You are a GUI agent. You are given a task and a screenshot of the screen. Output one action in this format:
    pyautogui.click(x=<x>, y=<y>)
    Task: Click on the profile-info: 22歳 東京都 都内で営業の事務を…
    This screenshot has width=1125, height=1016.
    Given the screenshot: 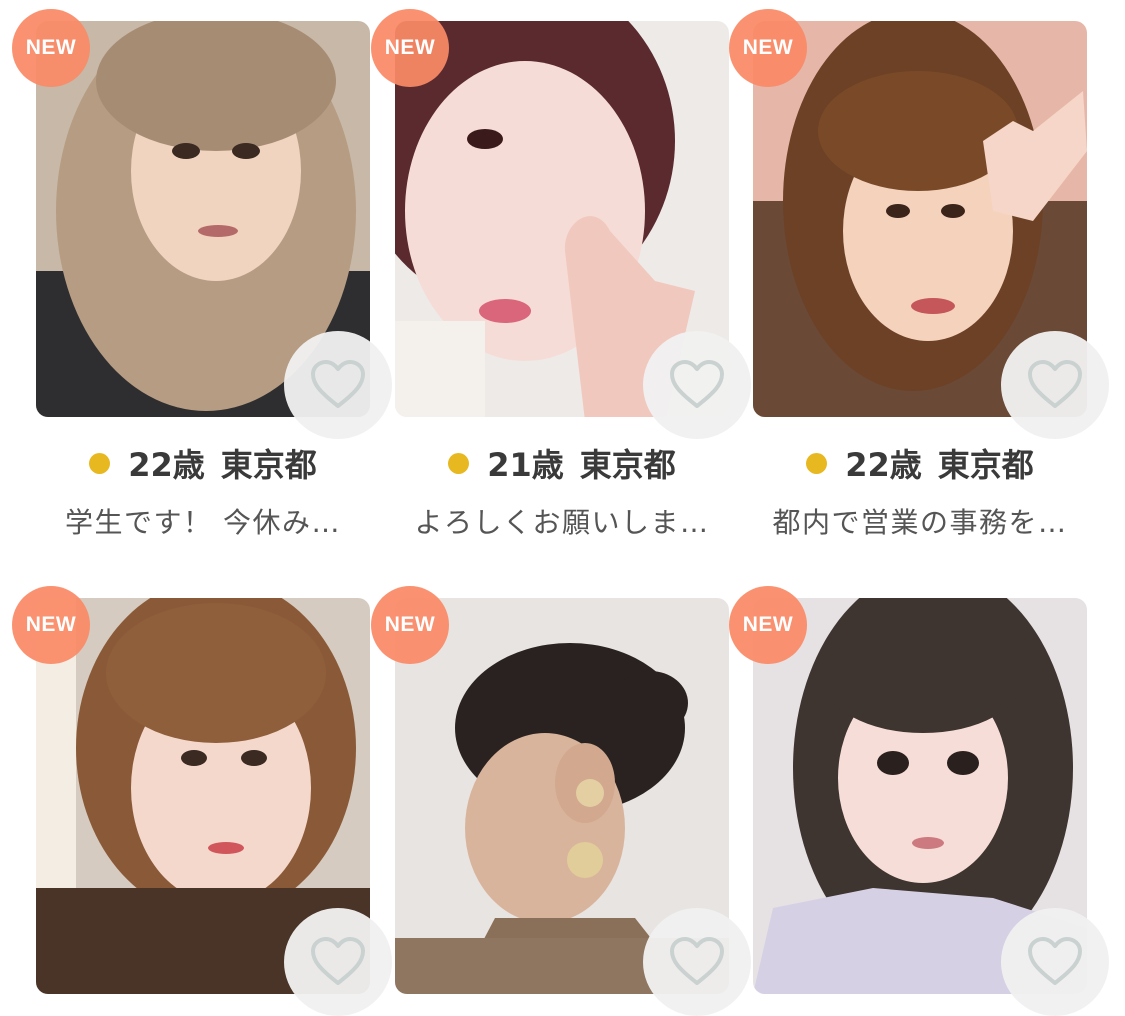 What is the action you would take?
    pyautogui.click(x=920, y=491)
    